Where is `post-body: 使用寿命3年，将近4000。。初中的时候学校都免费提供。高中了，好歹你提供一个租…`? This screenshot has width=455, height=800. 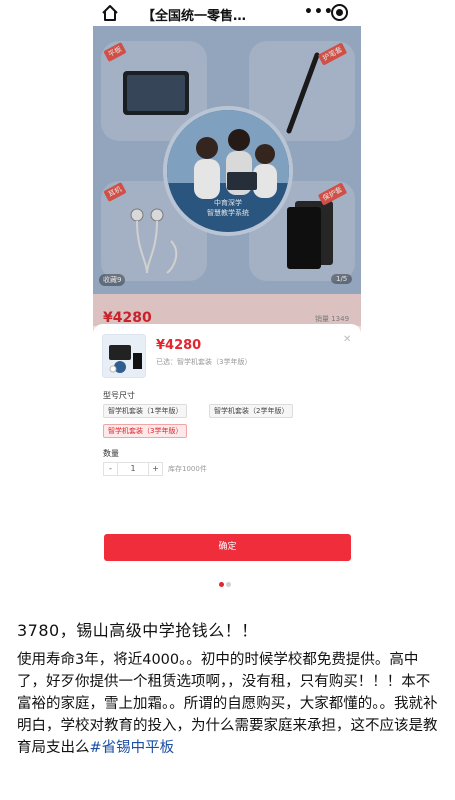 post-body: 使用寿命3年，将近4000。。初中的时候学校都免费提供。高中了，好歹你提供一个租… is located at coordinates (229, 704).